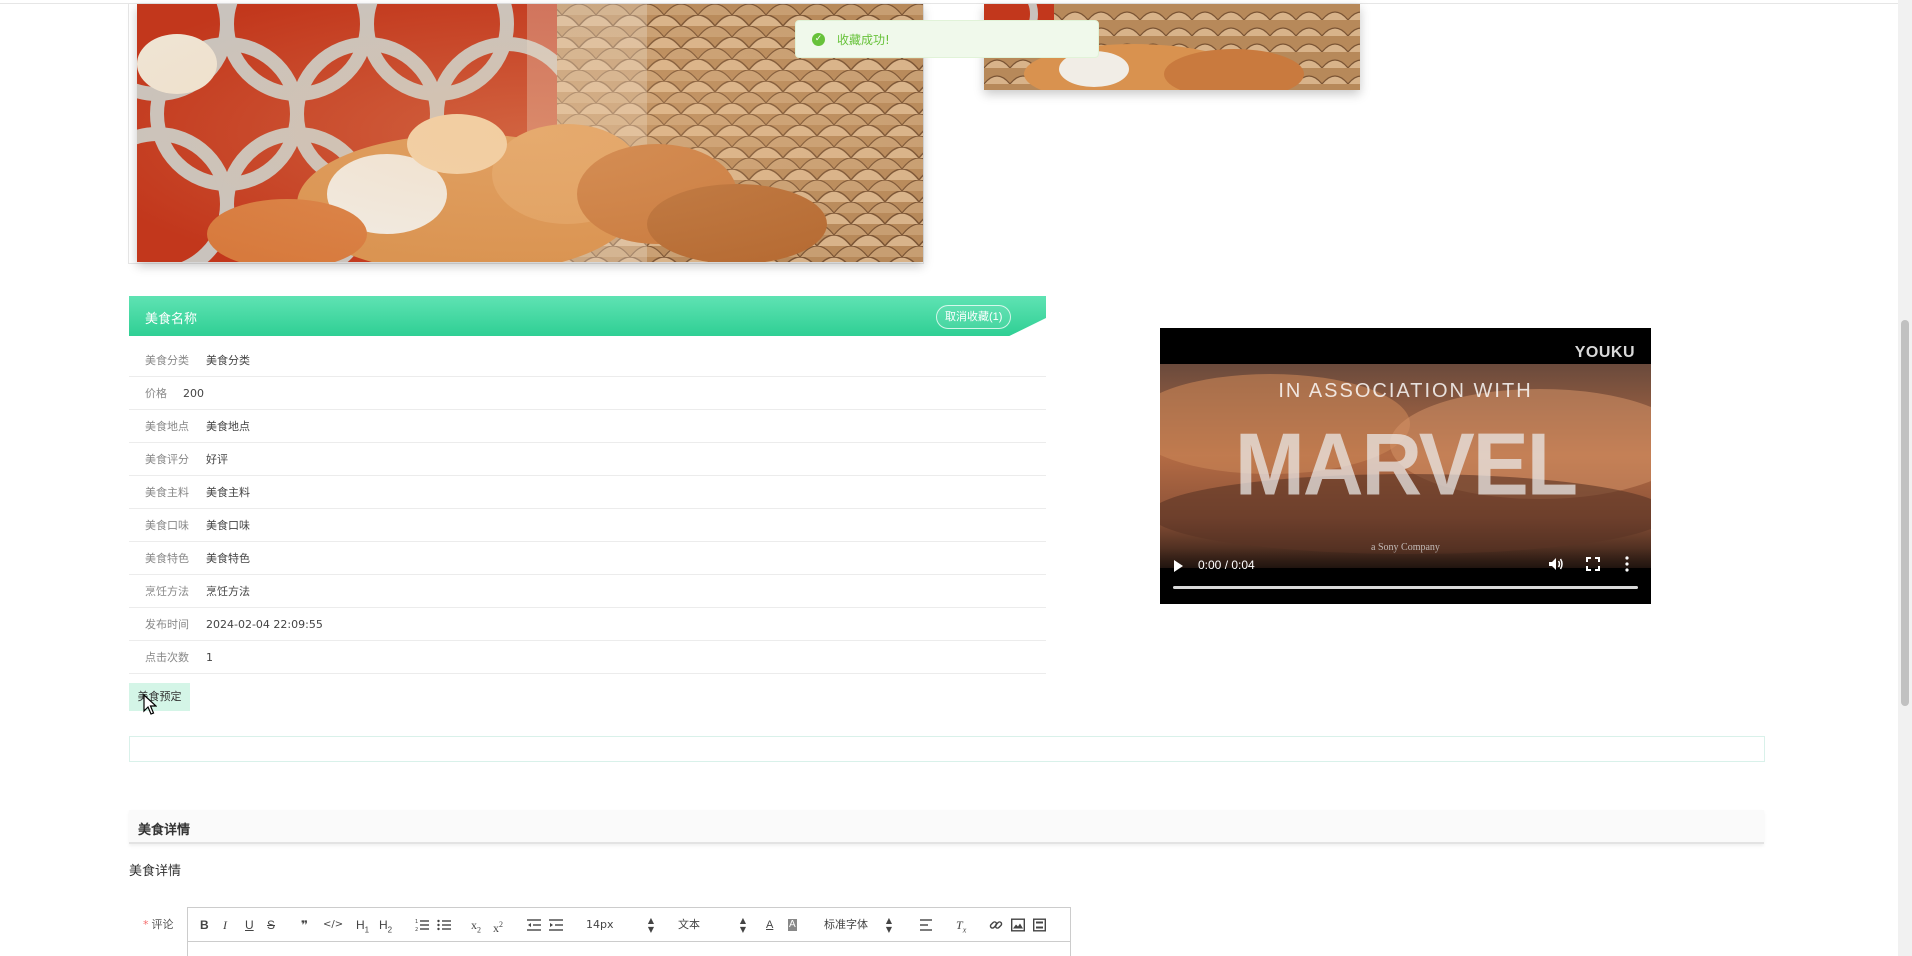 This screenshot has width=1912, height=956. What do you see at coordinates (167, 624) in the screenshot?
I see `info-label: 发布时间` at bounding box center [167, 624].